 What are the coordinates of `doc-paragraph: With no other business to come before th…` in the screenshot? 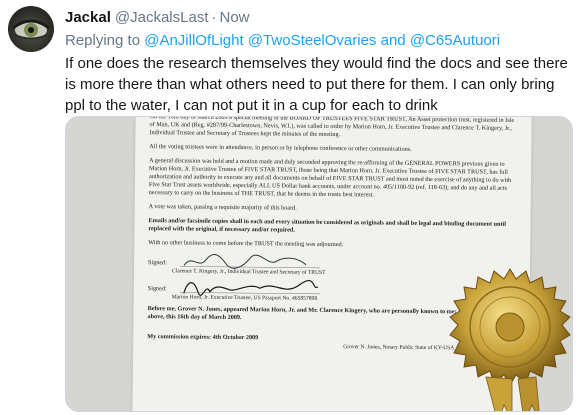 It's located at (246, 244).